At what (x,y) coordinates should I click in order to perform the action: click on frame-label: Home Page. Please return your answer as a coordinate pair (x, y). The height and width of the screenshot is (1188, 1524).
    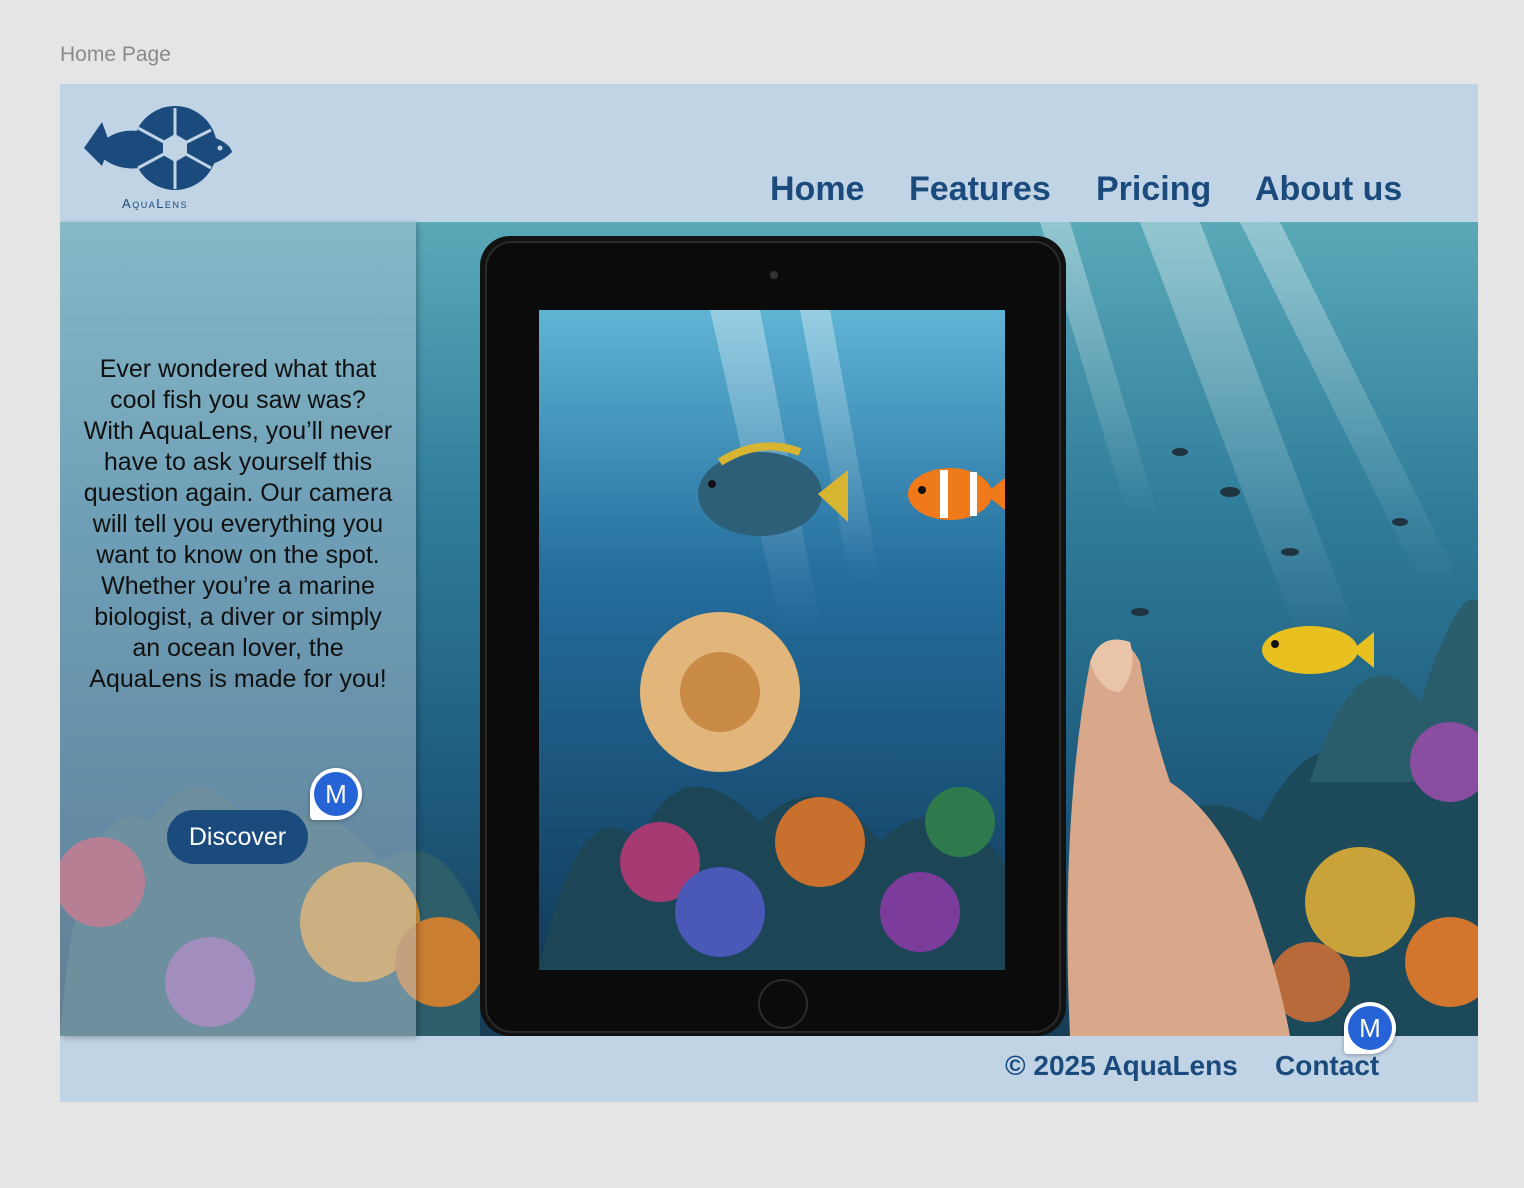
    Looking at the image, I should click on (115, 54).